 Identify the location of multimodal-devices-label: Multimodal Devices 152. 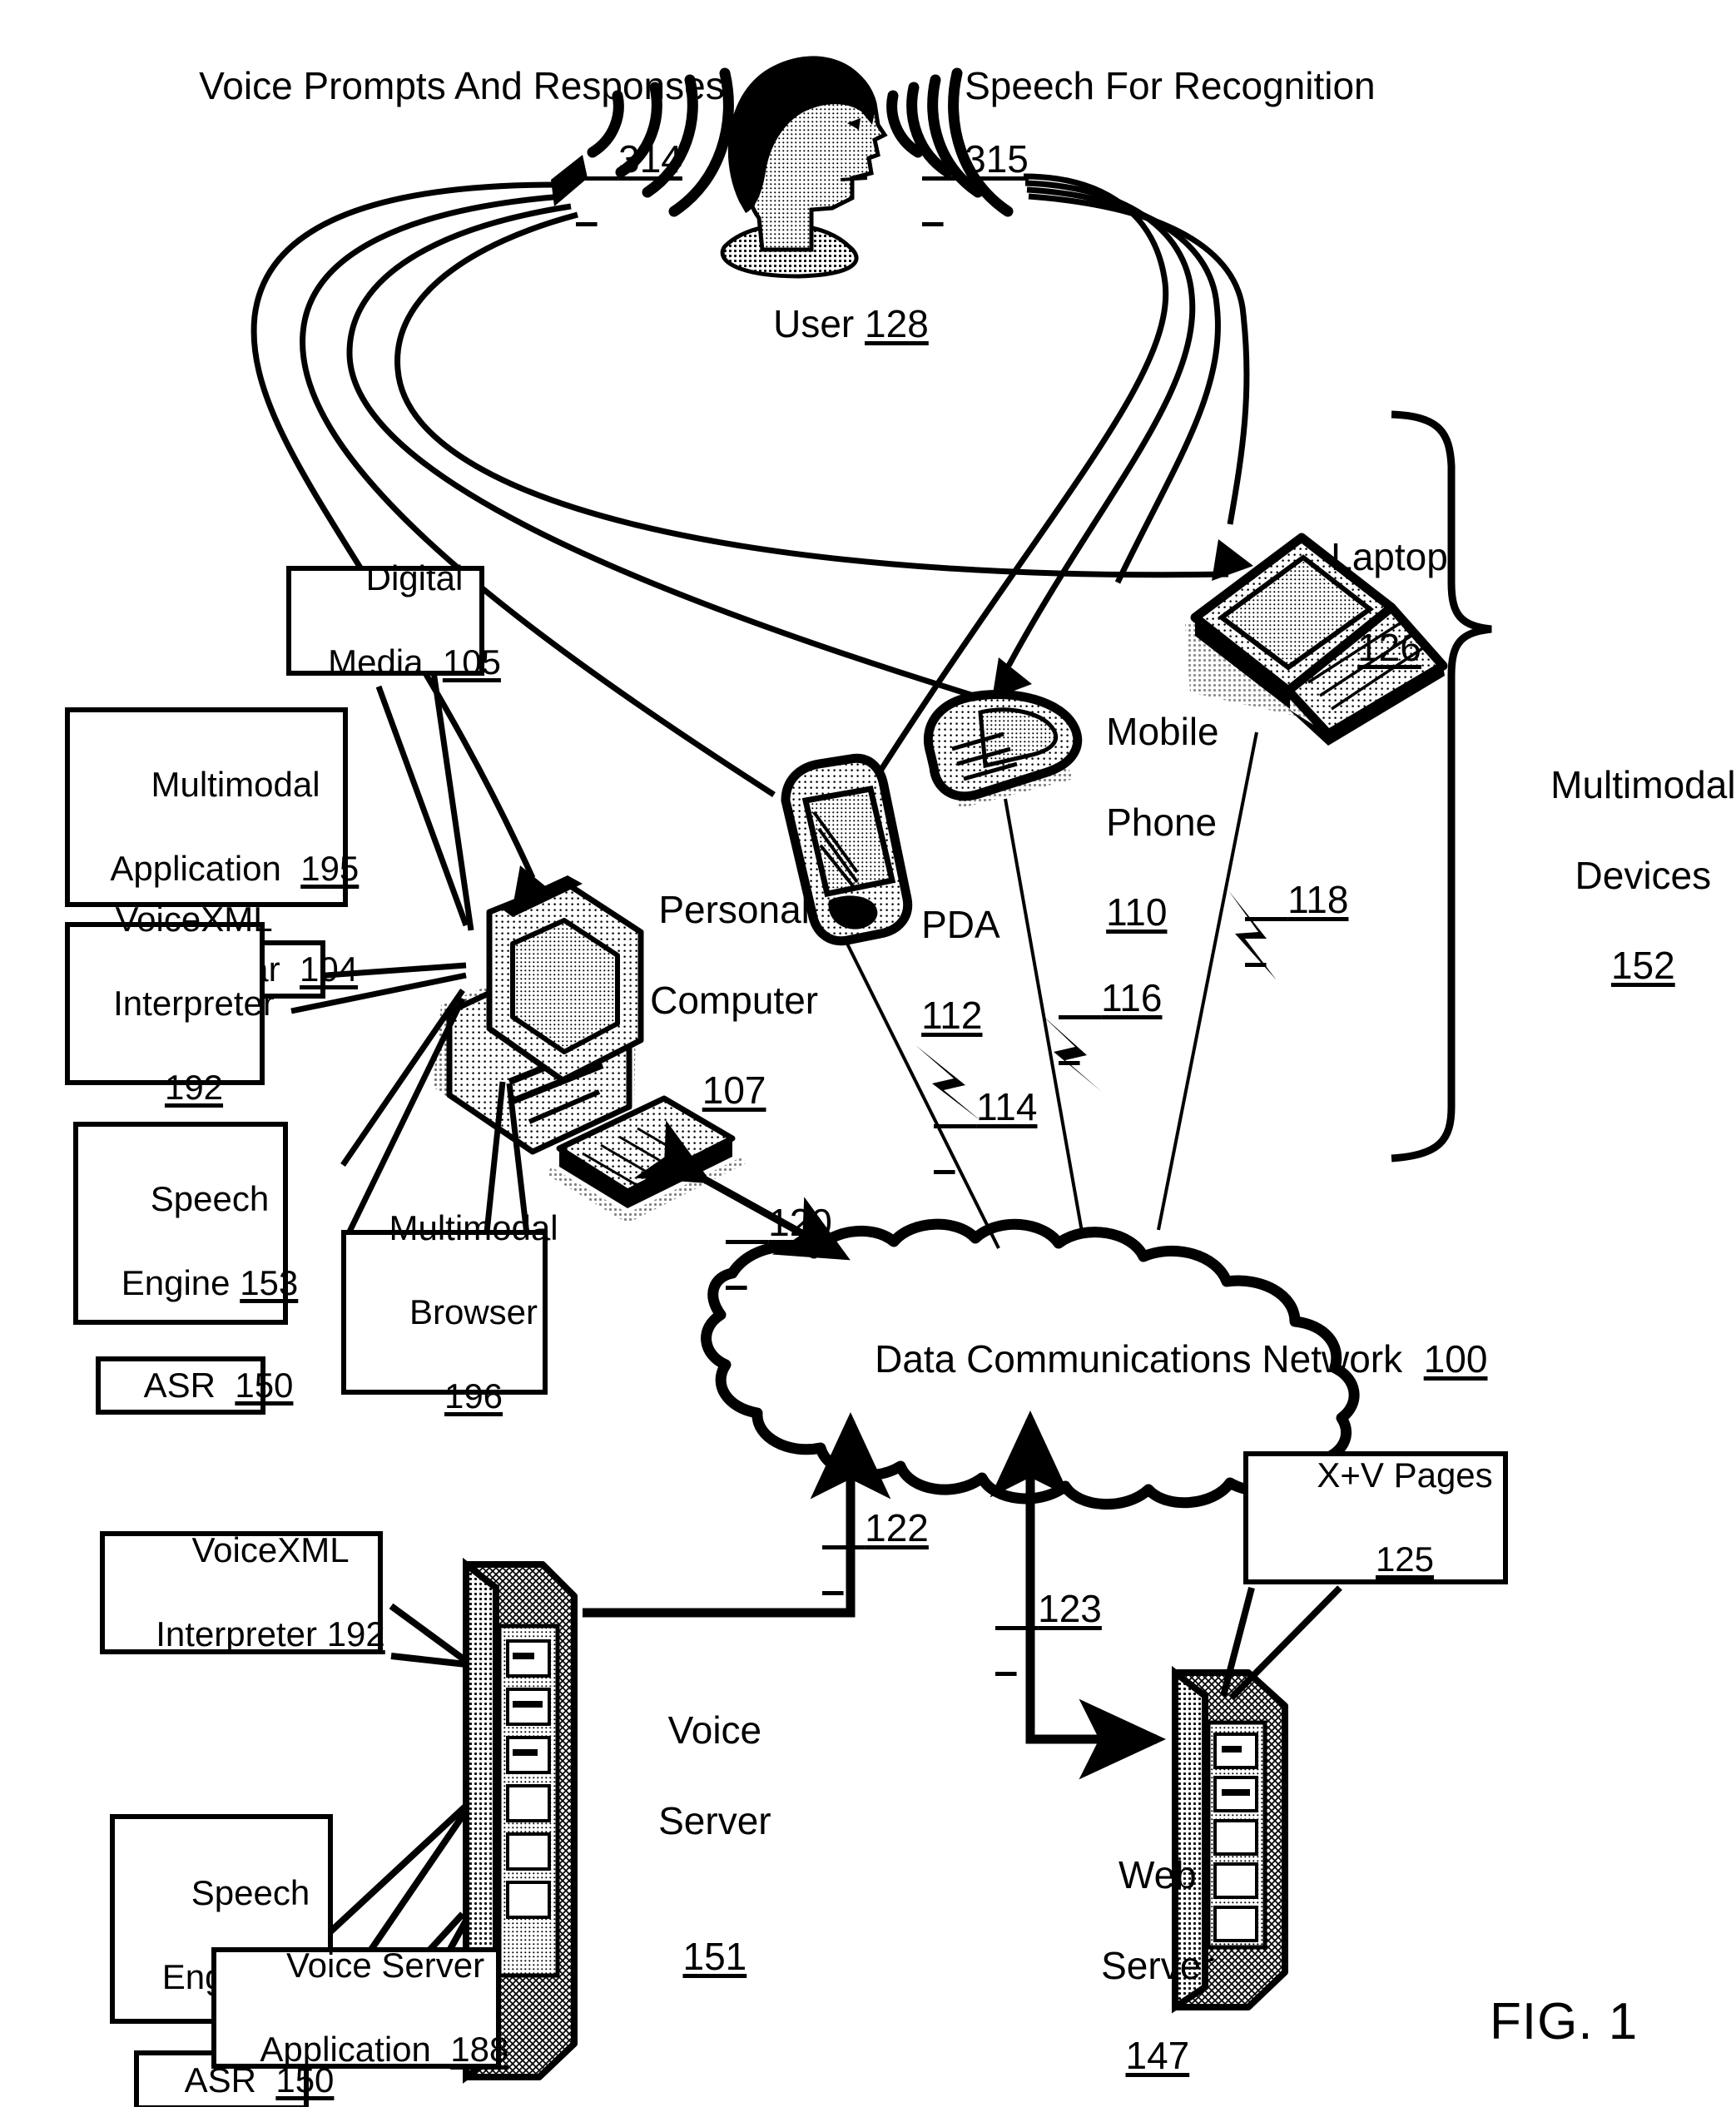
(1643, 875).